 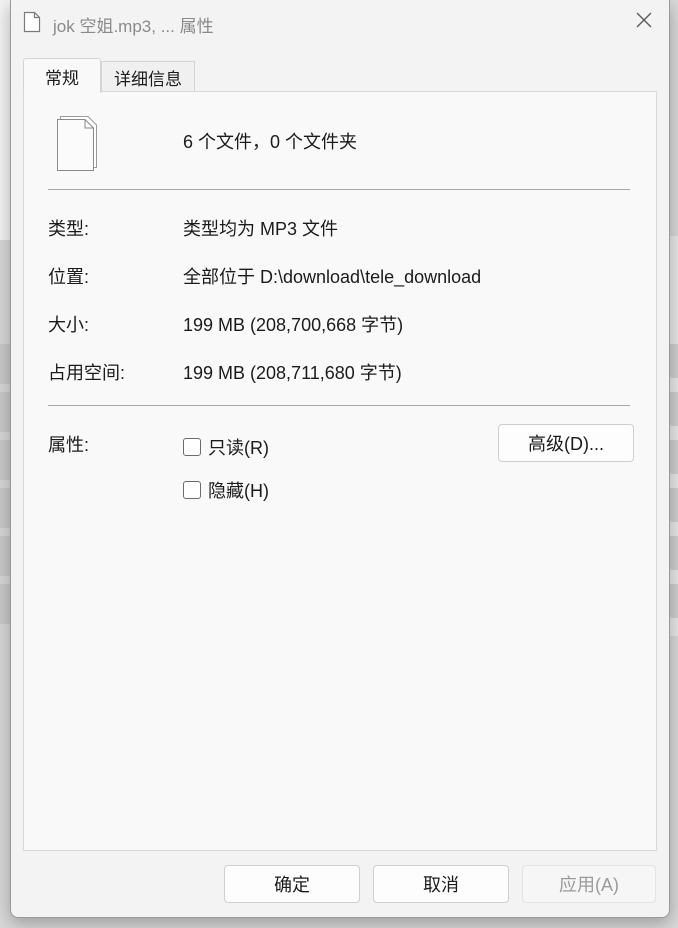 What do you see at coordinates (69, 445) in the screenshot?
I see `attributes-label: 属性:` at bounding box center [69, 445].